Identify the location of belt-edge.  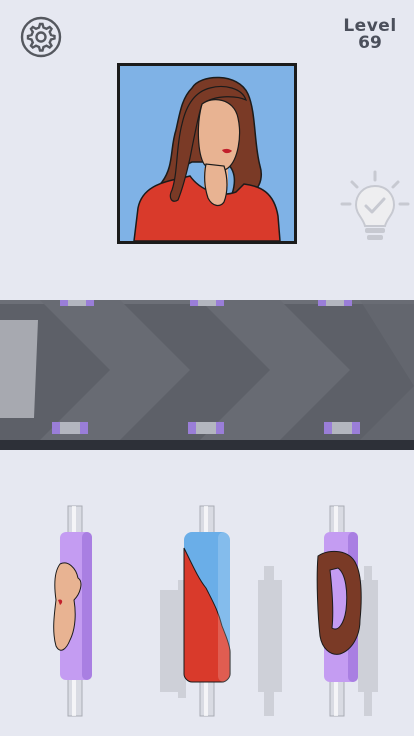
(207, 445).